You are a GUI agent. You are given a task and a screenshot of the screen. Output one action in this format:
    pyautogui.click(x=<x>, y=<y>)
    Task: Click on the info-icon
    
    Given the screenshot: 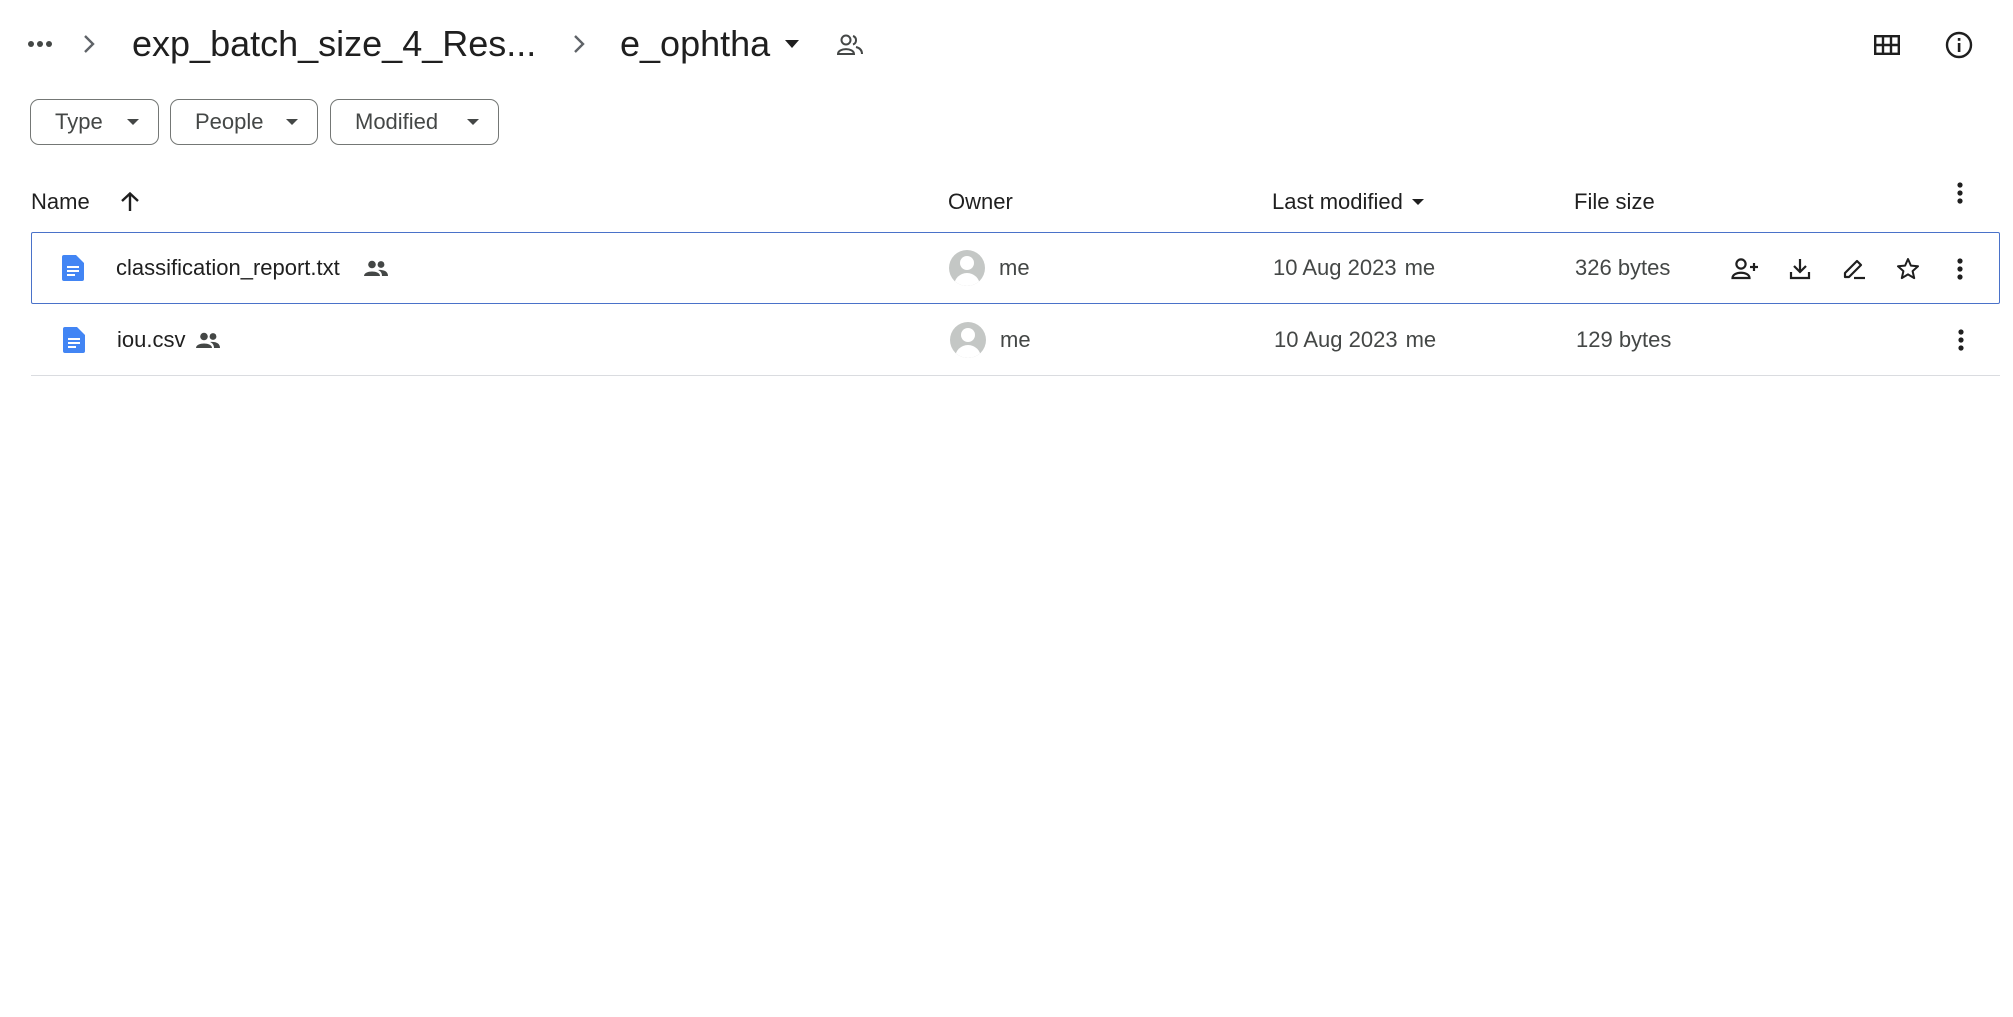 What is the action you would take?
    pyautogui.click(x=1959, y=45)
    